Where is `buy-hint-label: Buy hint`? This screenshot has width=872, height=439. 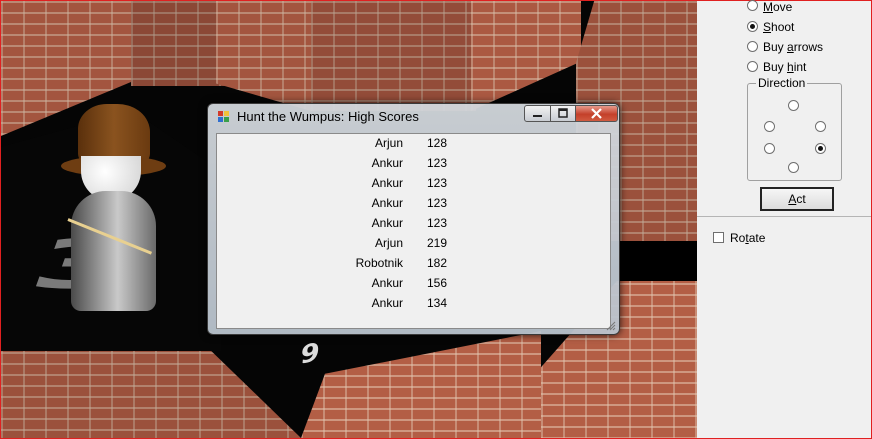 buy-hint-label: Buy hint is located at coordinates (784, 67).